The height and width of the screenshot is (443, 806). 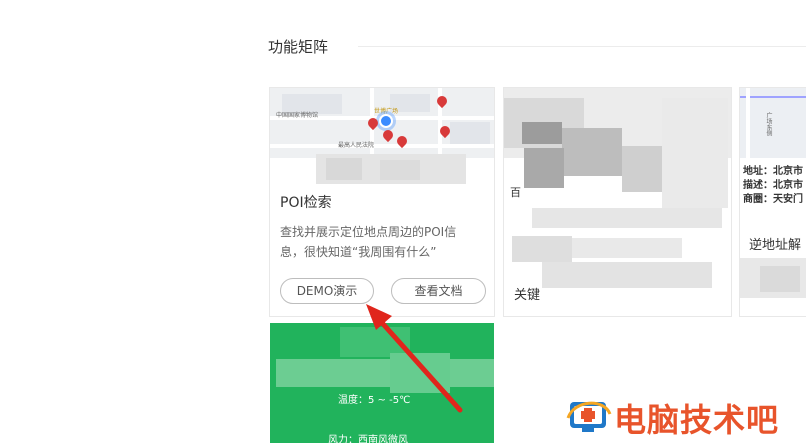 I want to click on watermark: 电脑技术吧, so click(x=686, y=416).